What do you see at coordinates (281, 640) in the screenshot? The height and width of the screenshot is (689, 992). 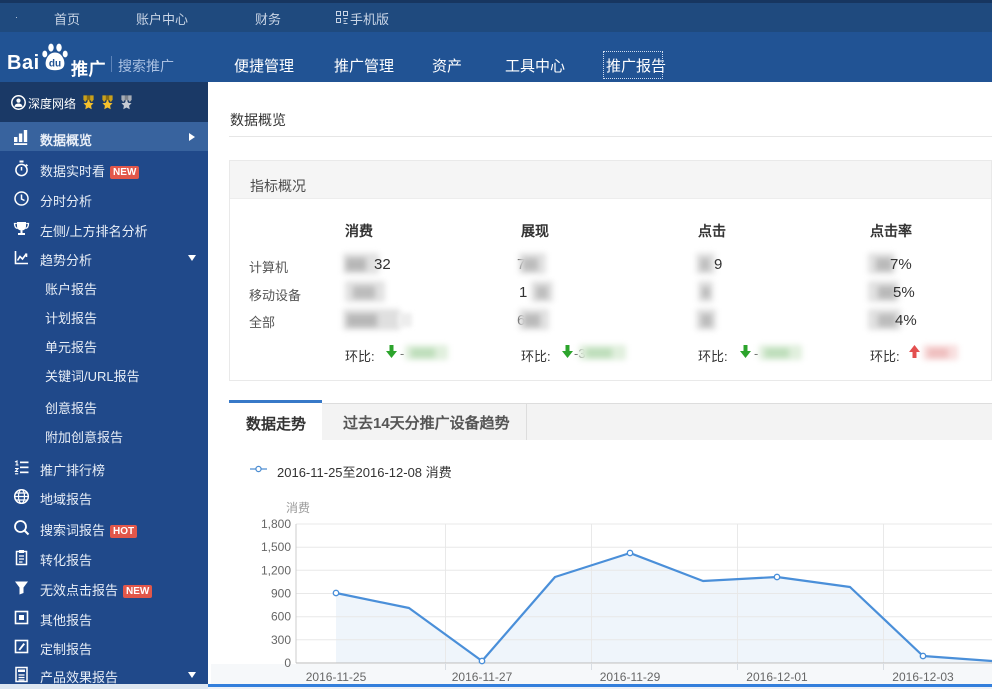 I see `svg-text: 300` at bounding box center [281, 640].